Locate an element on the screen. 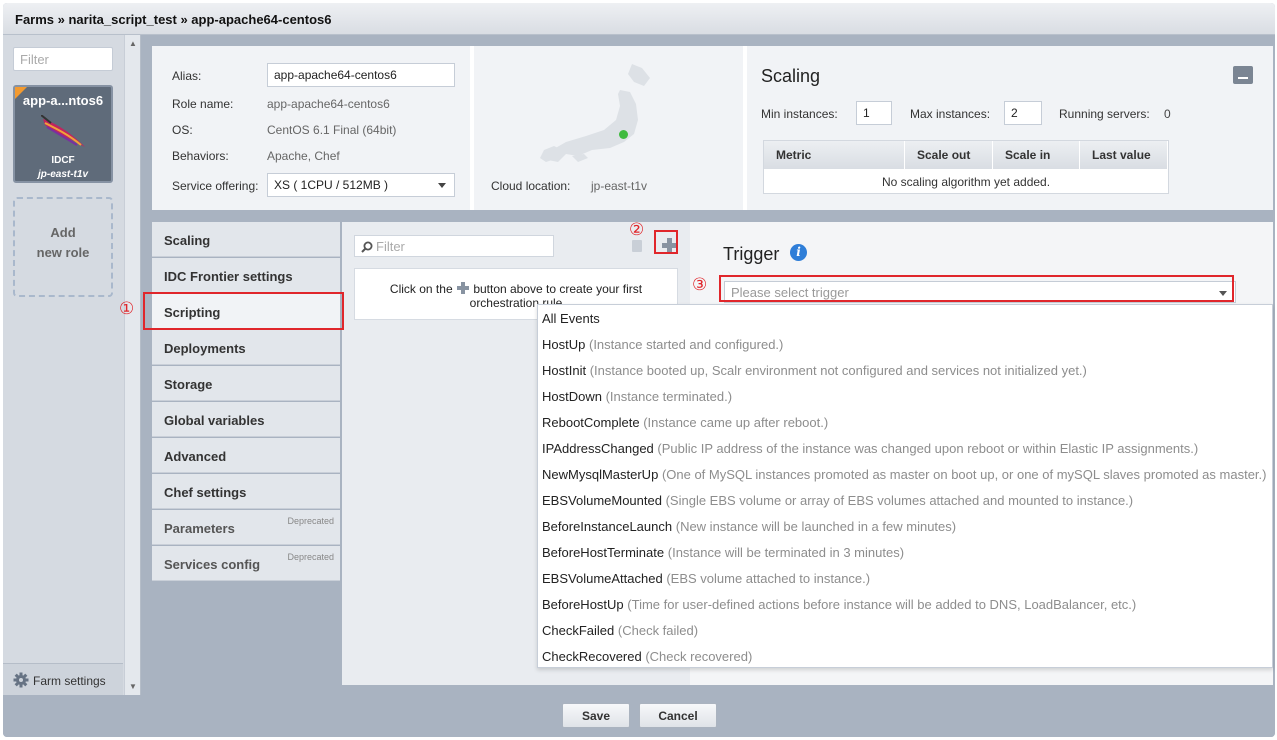  option-desc: (Instance terminated.) is located at coordinates (669, 396).